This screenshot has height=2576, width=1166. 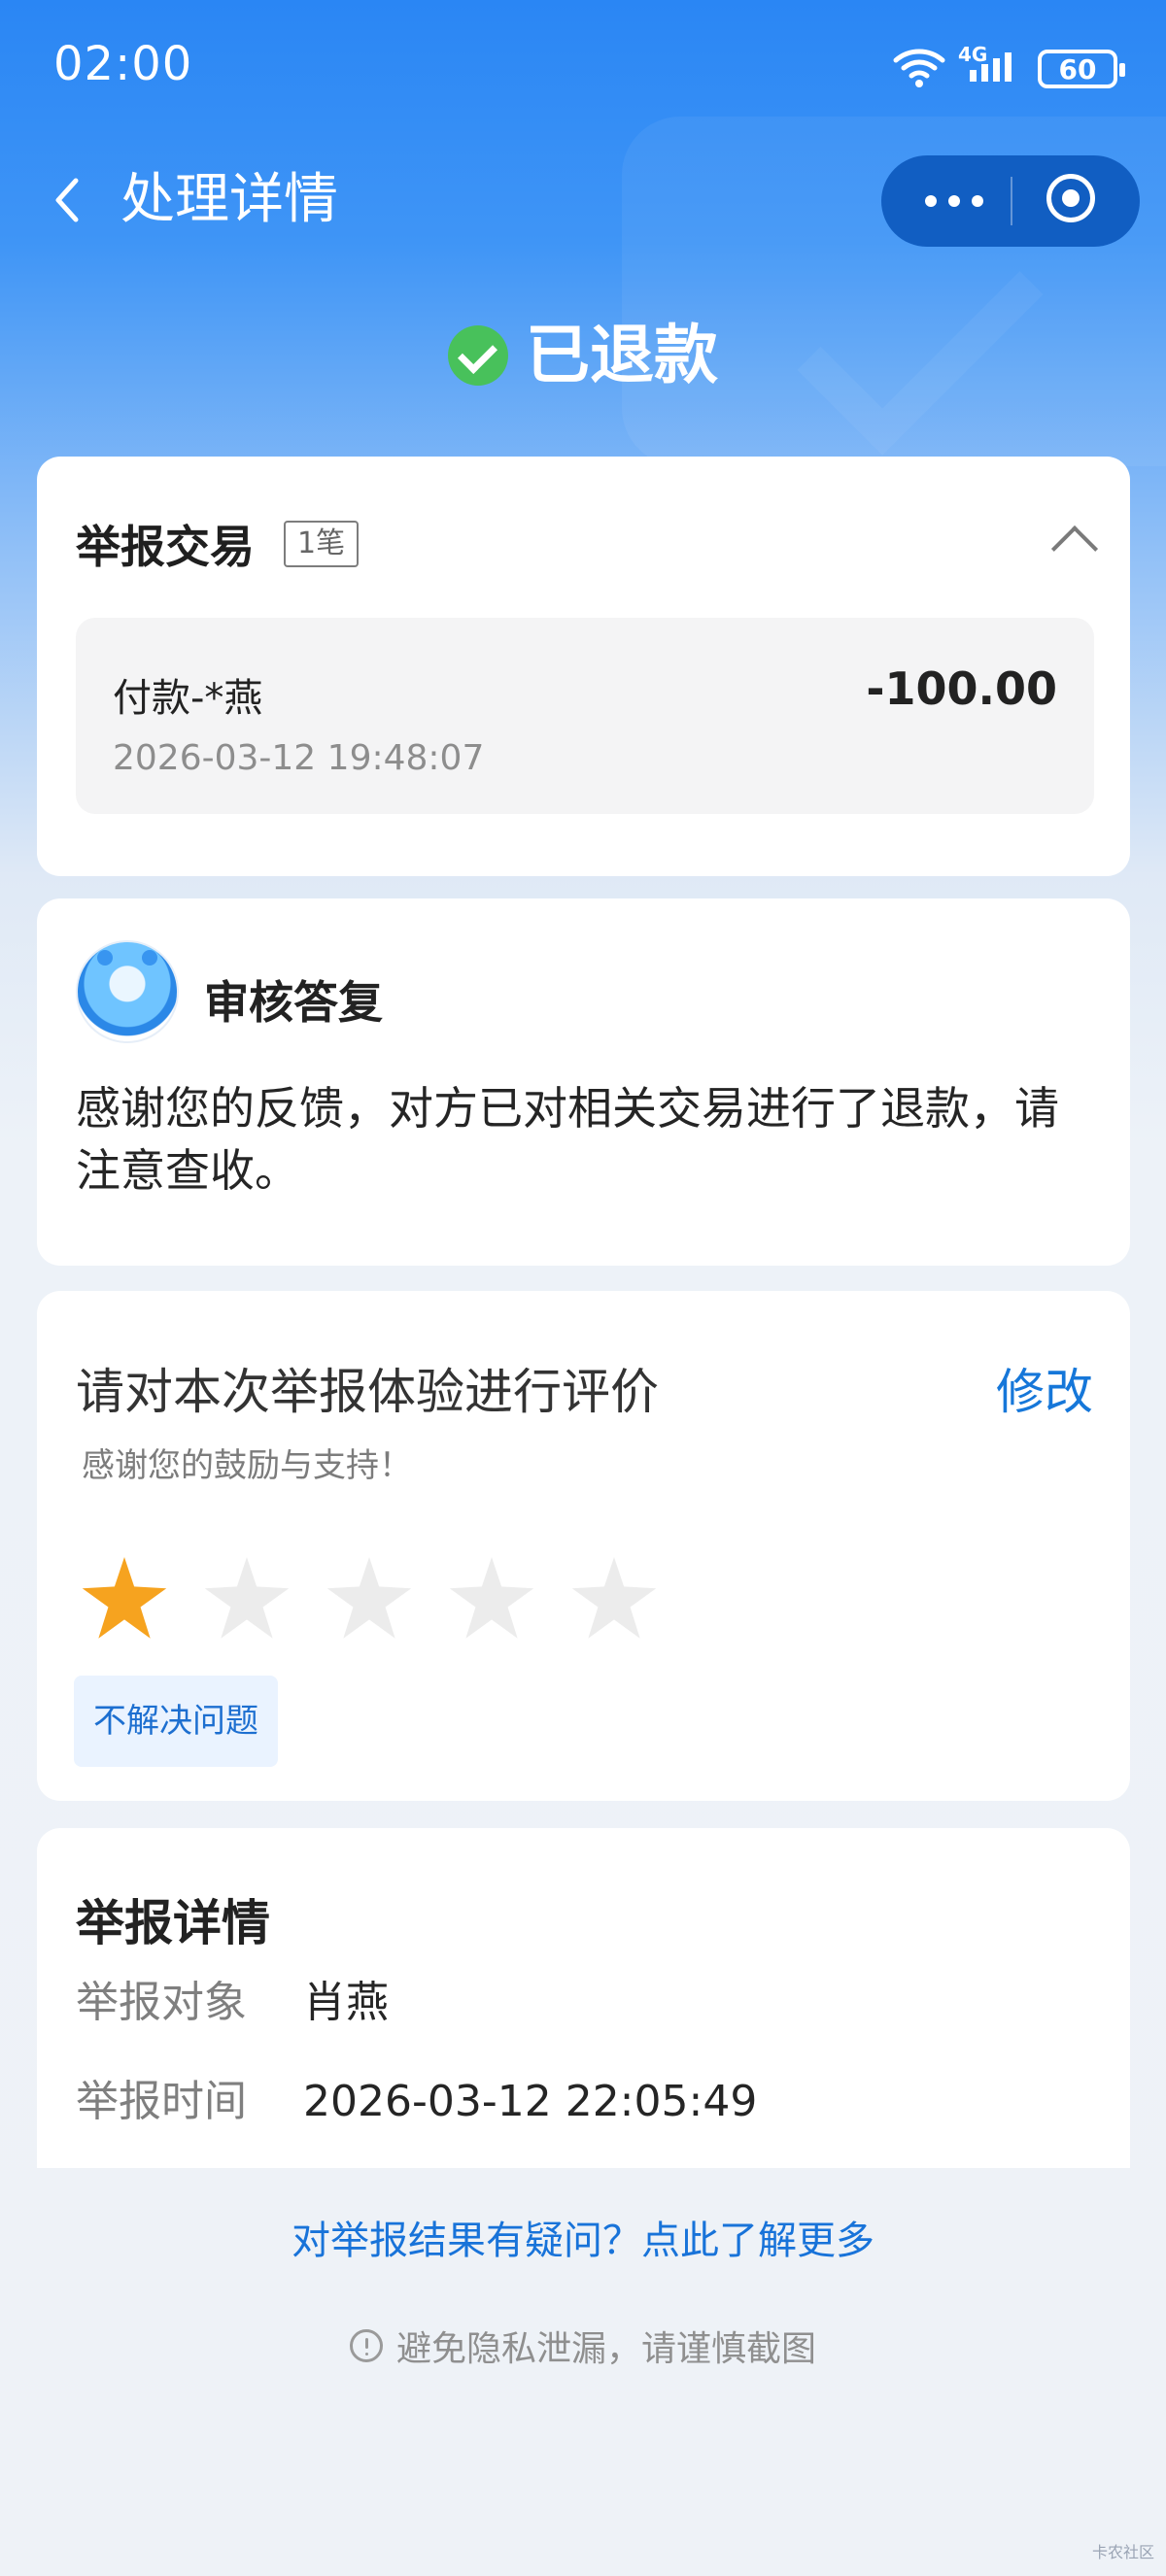 I want to click on detail-row: 举报对象 肖燕, so click(x=232, y=2003).